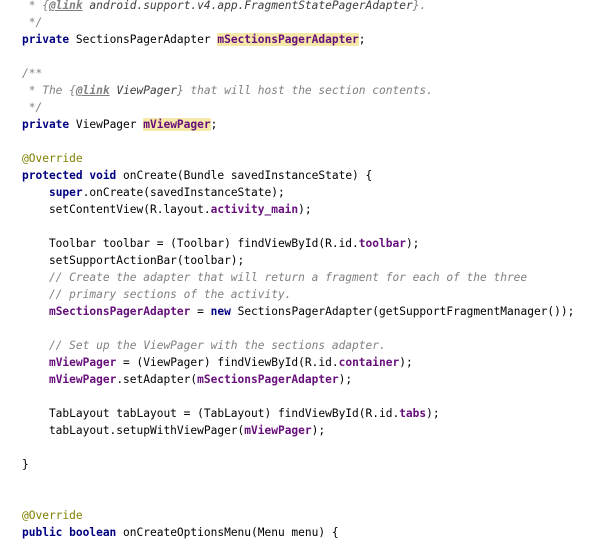 Image resolution: width=614 pixels, height=557 pixels. I want to click on code-token: = (ViewPager) findViewById(R.id., so click(227, 362).